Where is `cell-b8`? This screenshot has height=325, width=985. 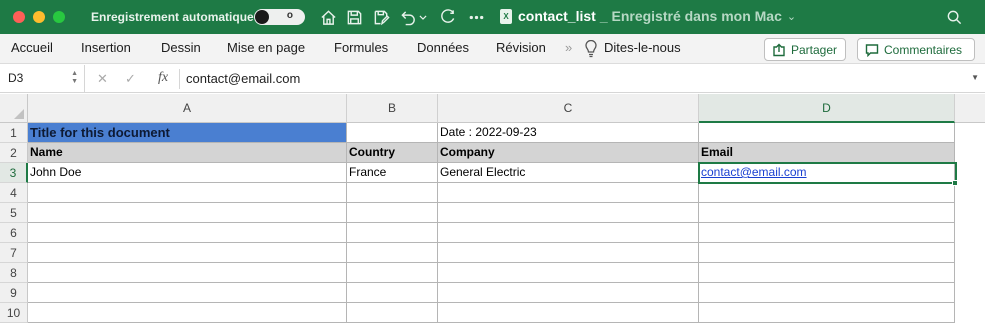
cell-b8 is located at coordinates (392, 273).